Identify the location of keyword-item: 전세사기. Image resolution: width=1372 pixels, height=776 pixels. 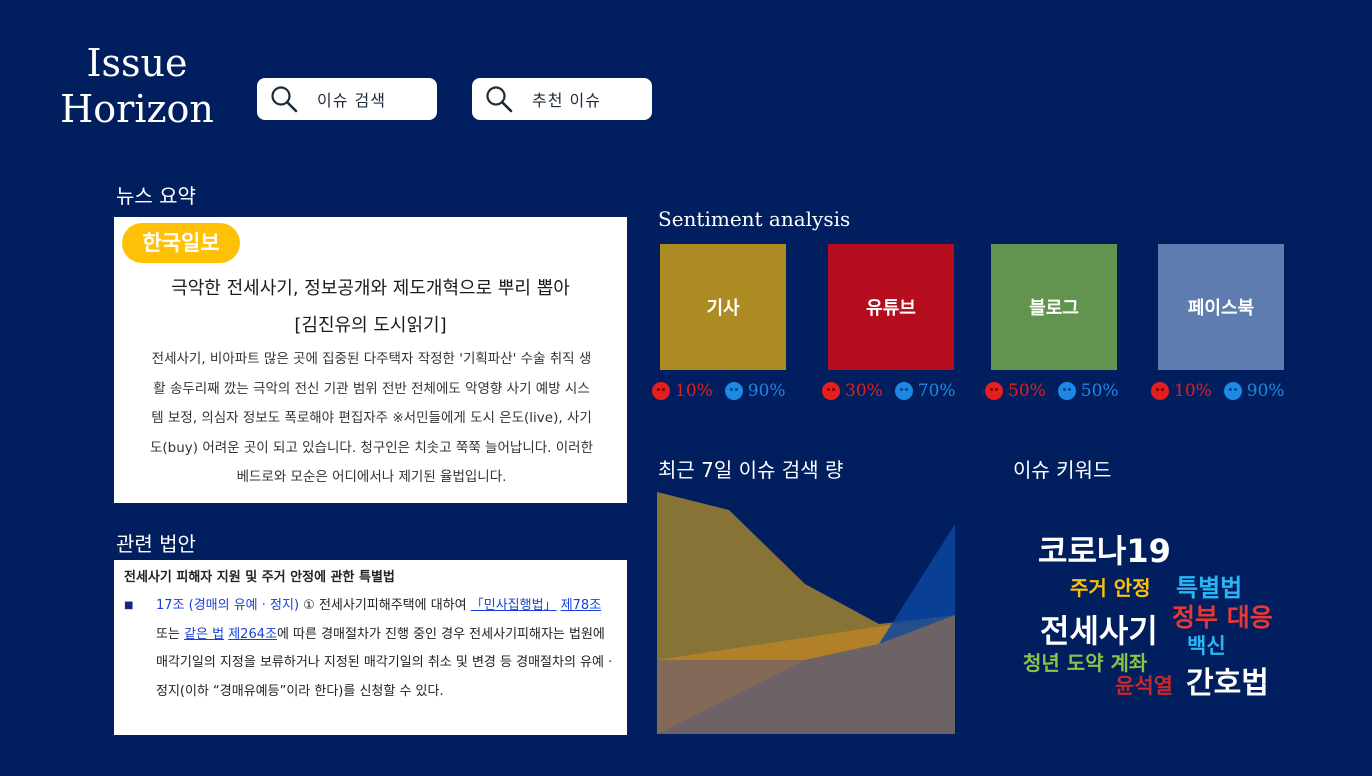
(1099, 629).